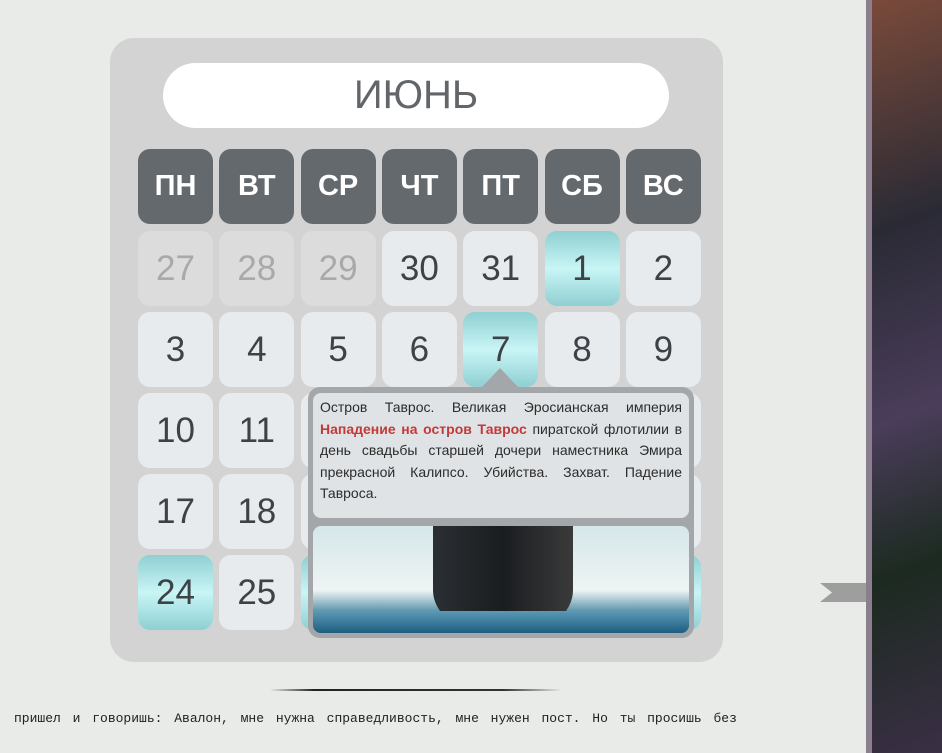 This screenshot has height=753, width=942. Describe the element at coordinates (419, 268) in the screenshot. I see `day-cell: 30` at that location.